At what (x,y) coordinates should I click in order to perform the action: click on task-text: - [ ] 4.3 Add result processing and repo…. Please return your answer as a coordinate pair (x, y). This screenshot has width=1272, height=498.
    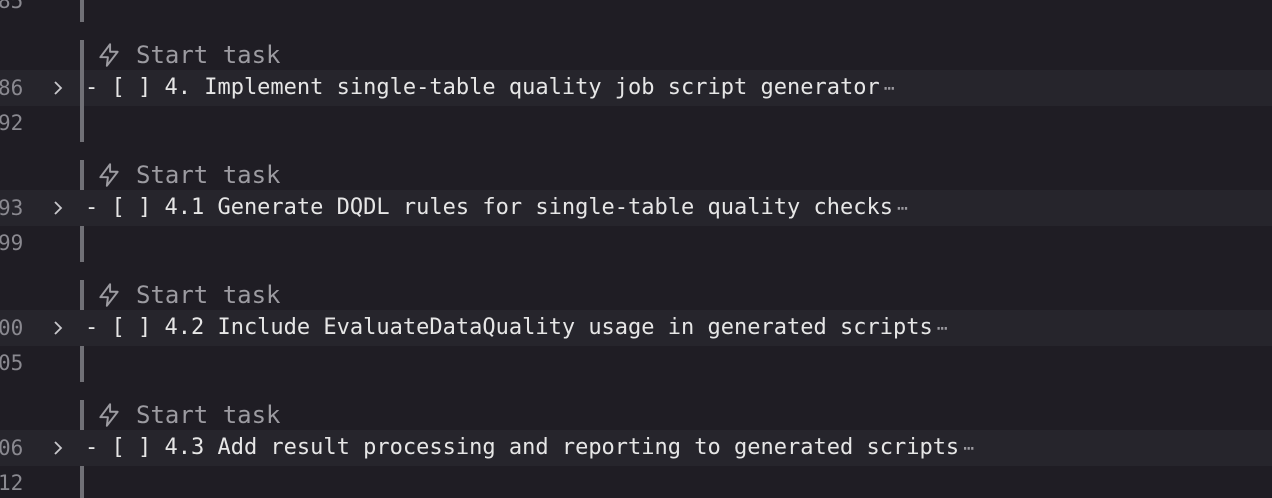
    Looking at the image, I should click on (529, 448).